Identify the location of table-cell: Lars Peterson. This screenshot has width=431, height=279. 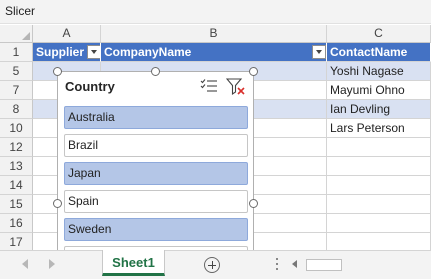
(379, 128).